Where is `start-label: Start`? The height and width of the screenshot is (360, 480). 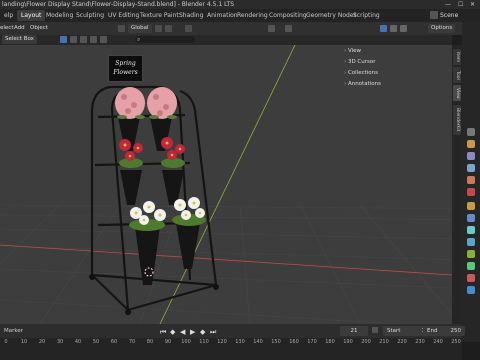 start-label: Start is located at coordinates (394, 331).